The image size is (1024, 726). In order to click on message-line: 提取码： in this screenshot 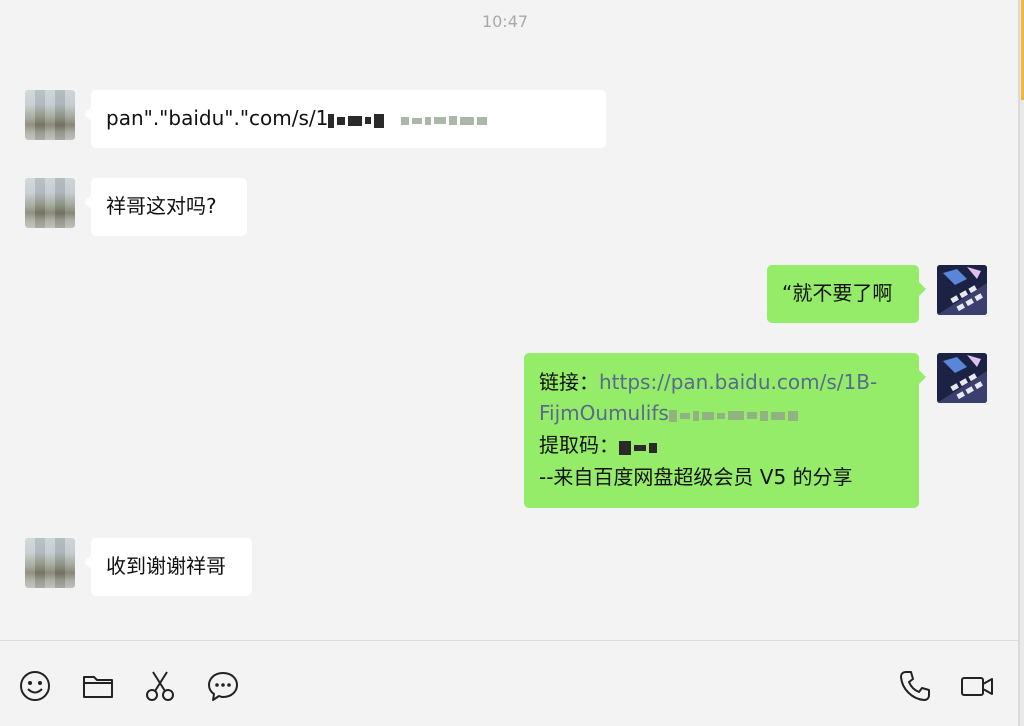, I will do `click(721, 446)`.